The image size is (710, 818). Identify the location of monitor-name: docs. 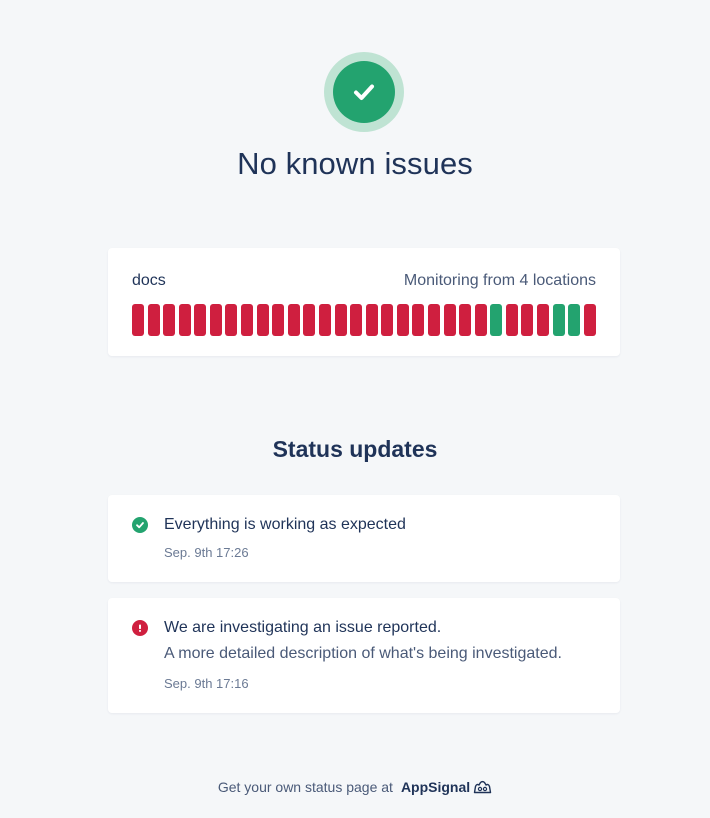
(149, 280).